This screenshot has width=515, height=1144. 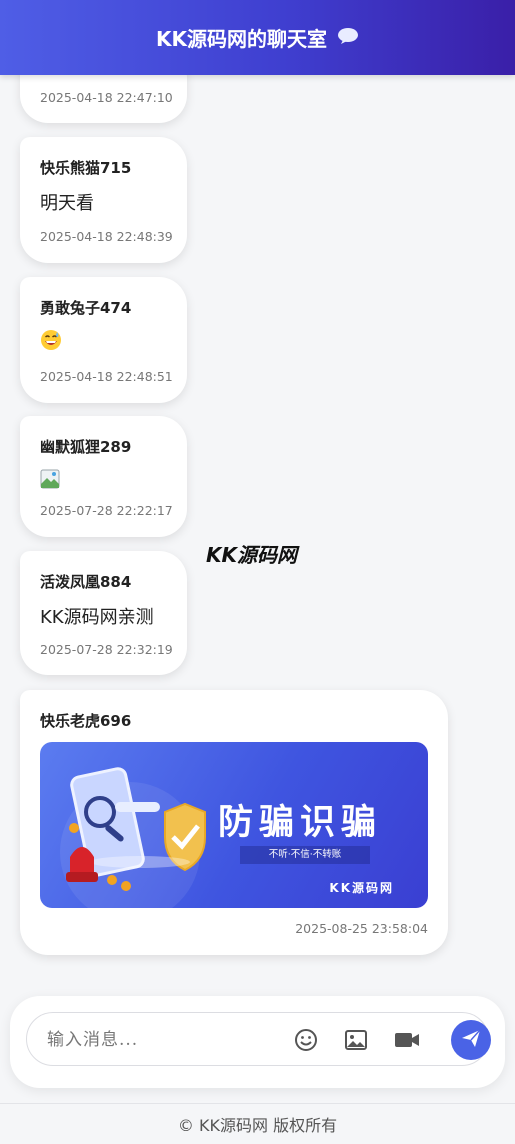 I want to click on image-icon, so click(x=356, y=1040).